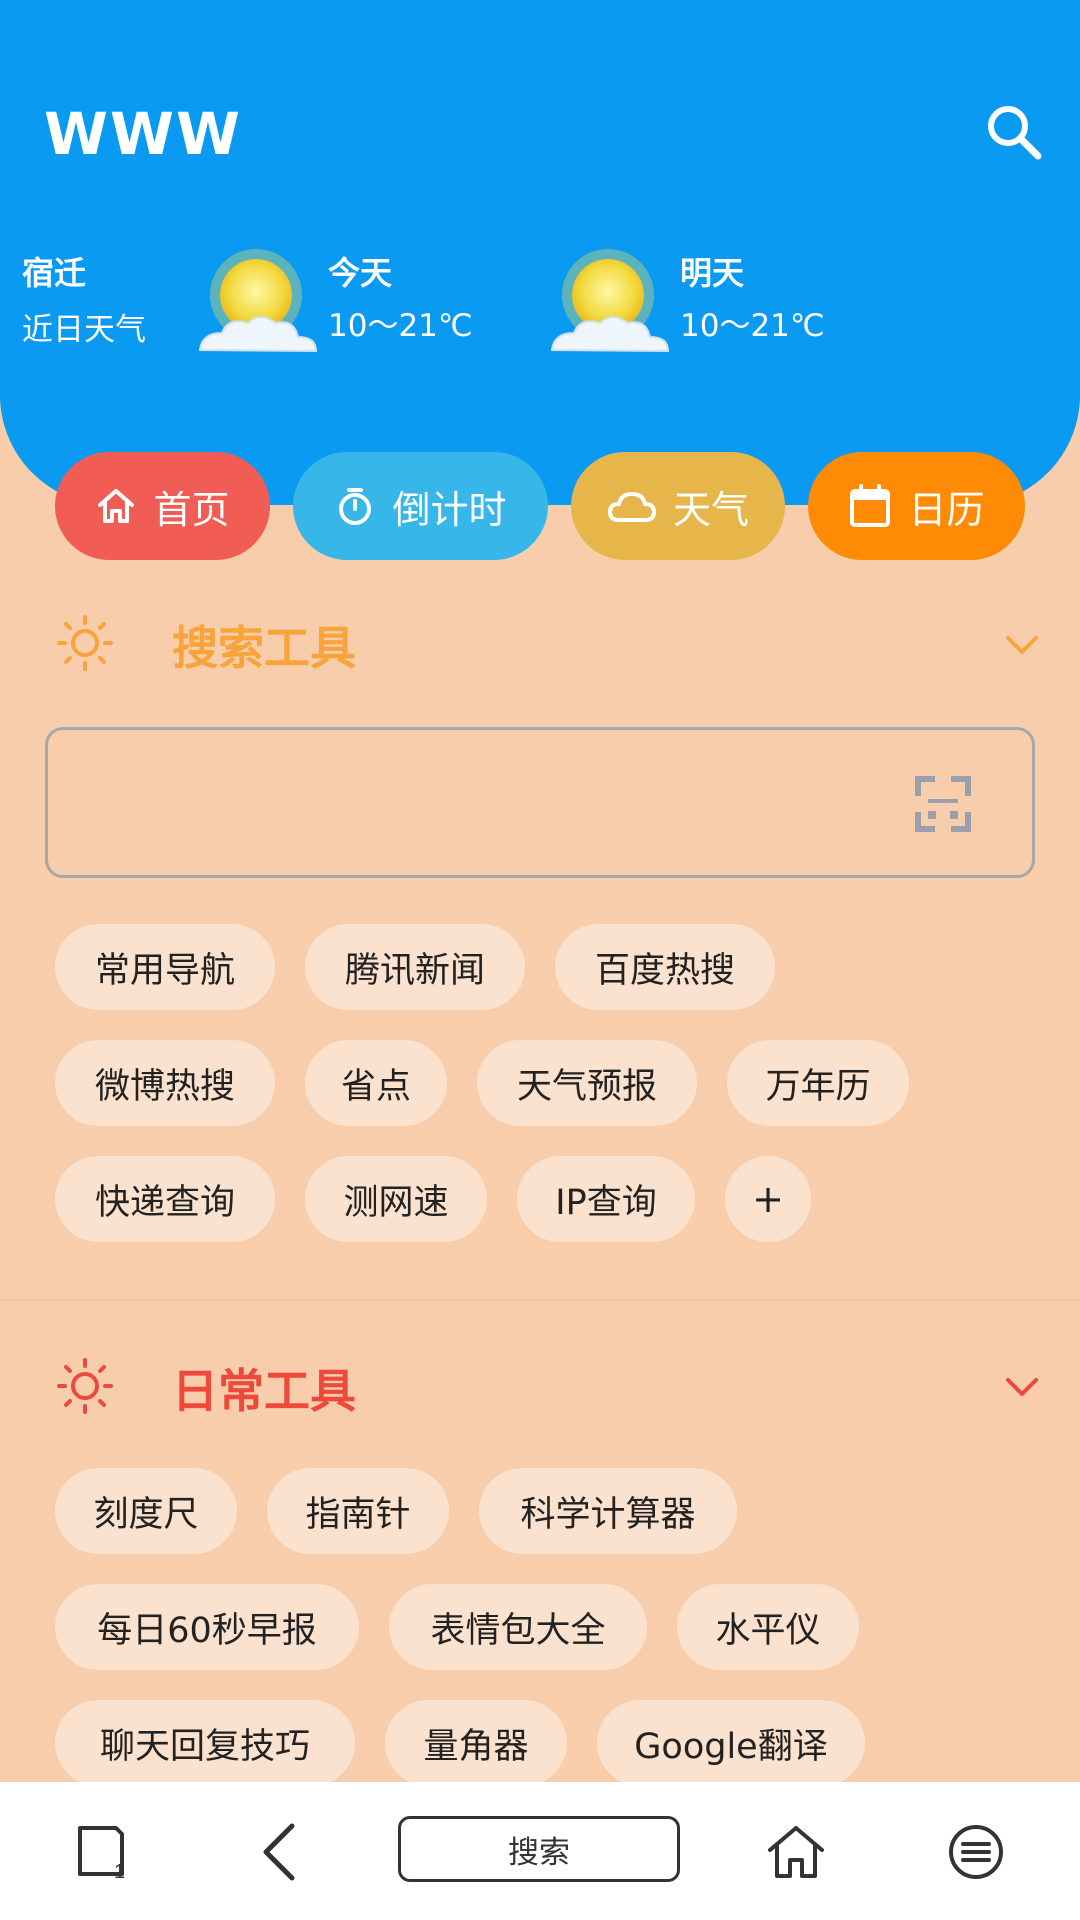  I want to click on chip-weather-forecast: 天气预报, so click(587, 1083).